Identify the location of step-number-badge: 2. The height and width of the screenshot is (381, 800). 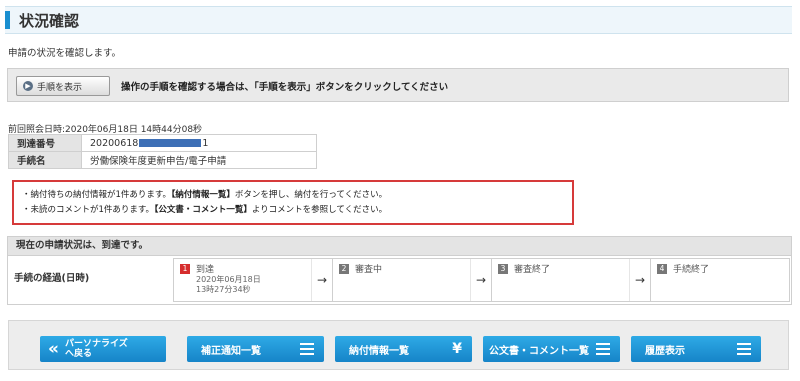
(344, 268).